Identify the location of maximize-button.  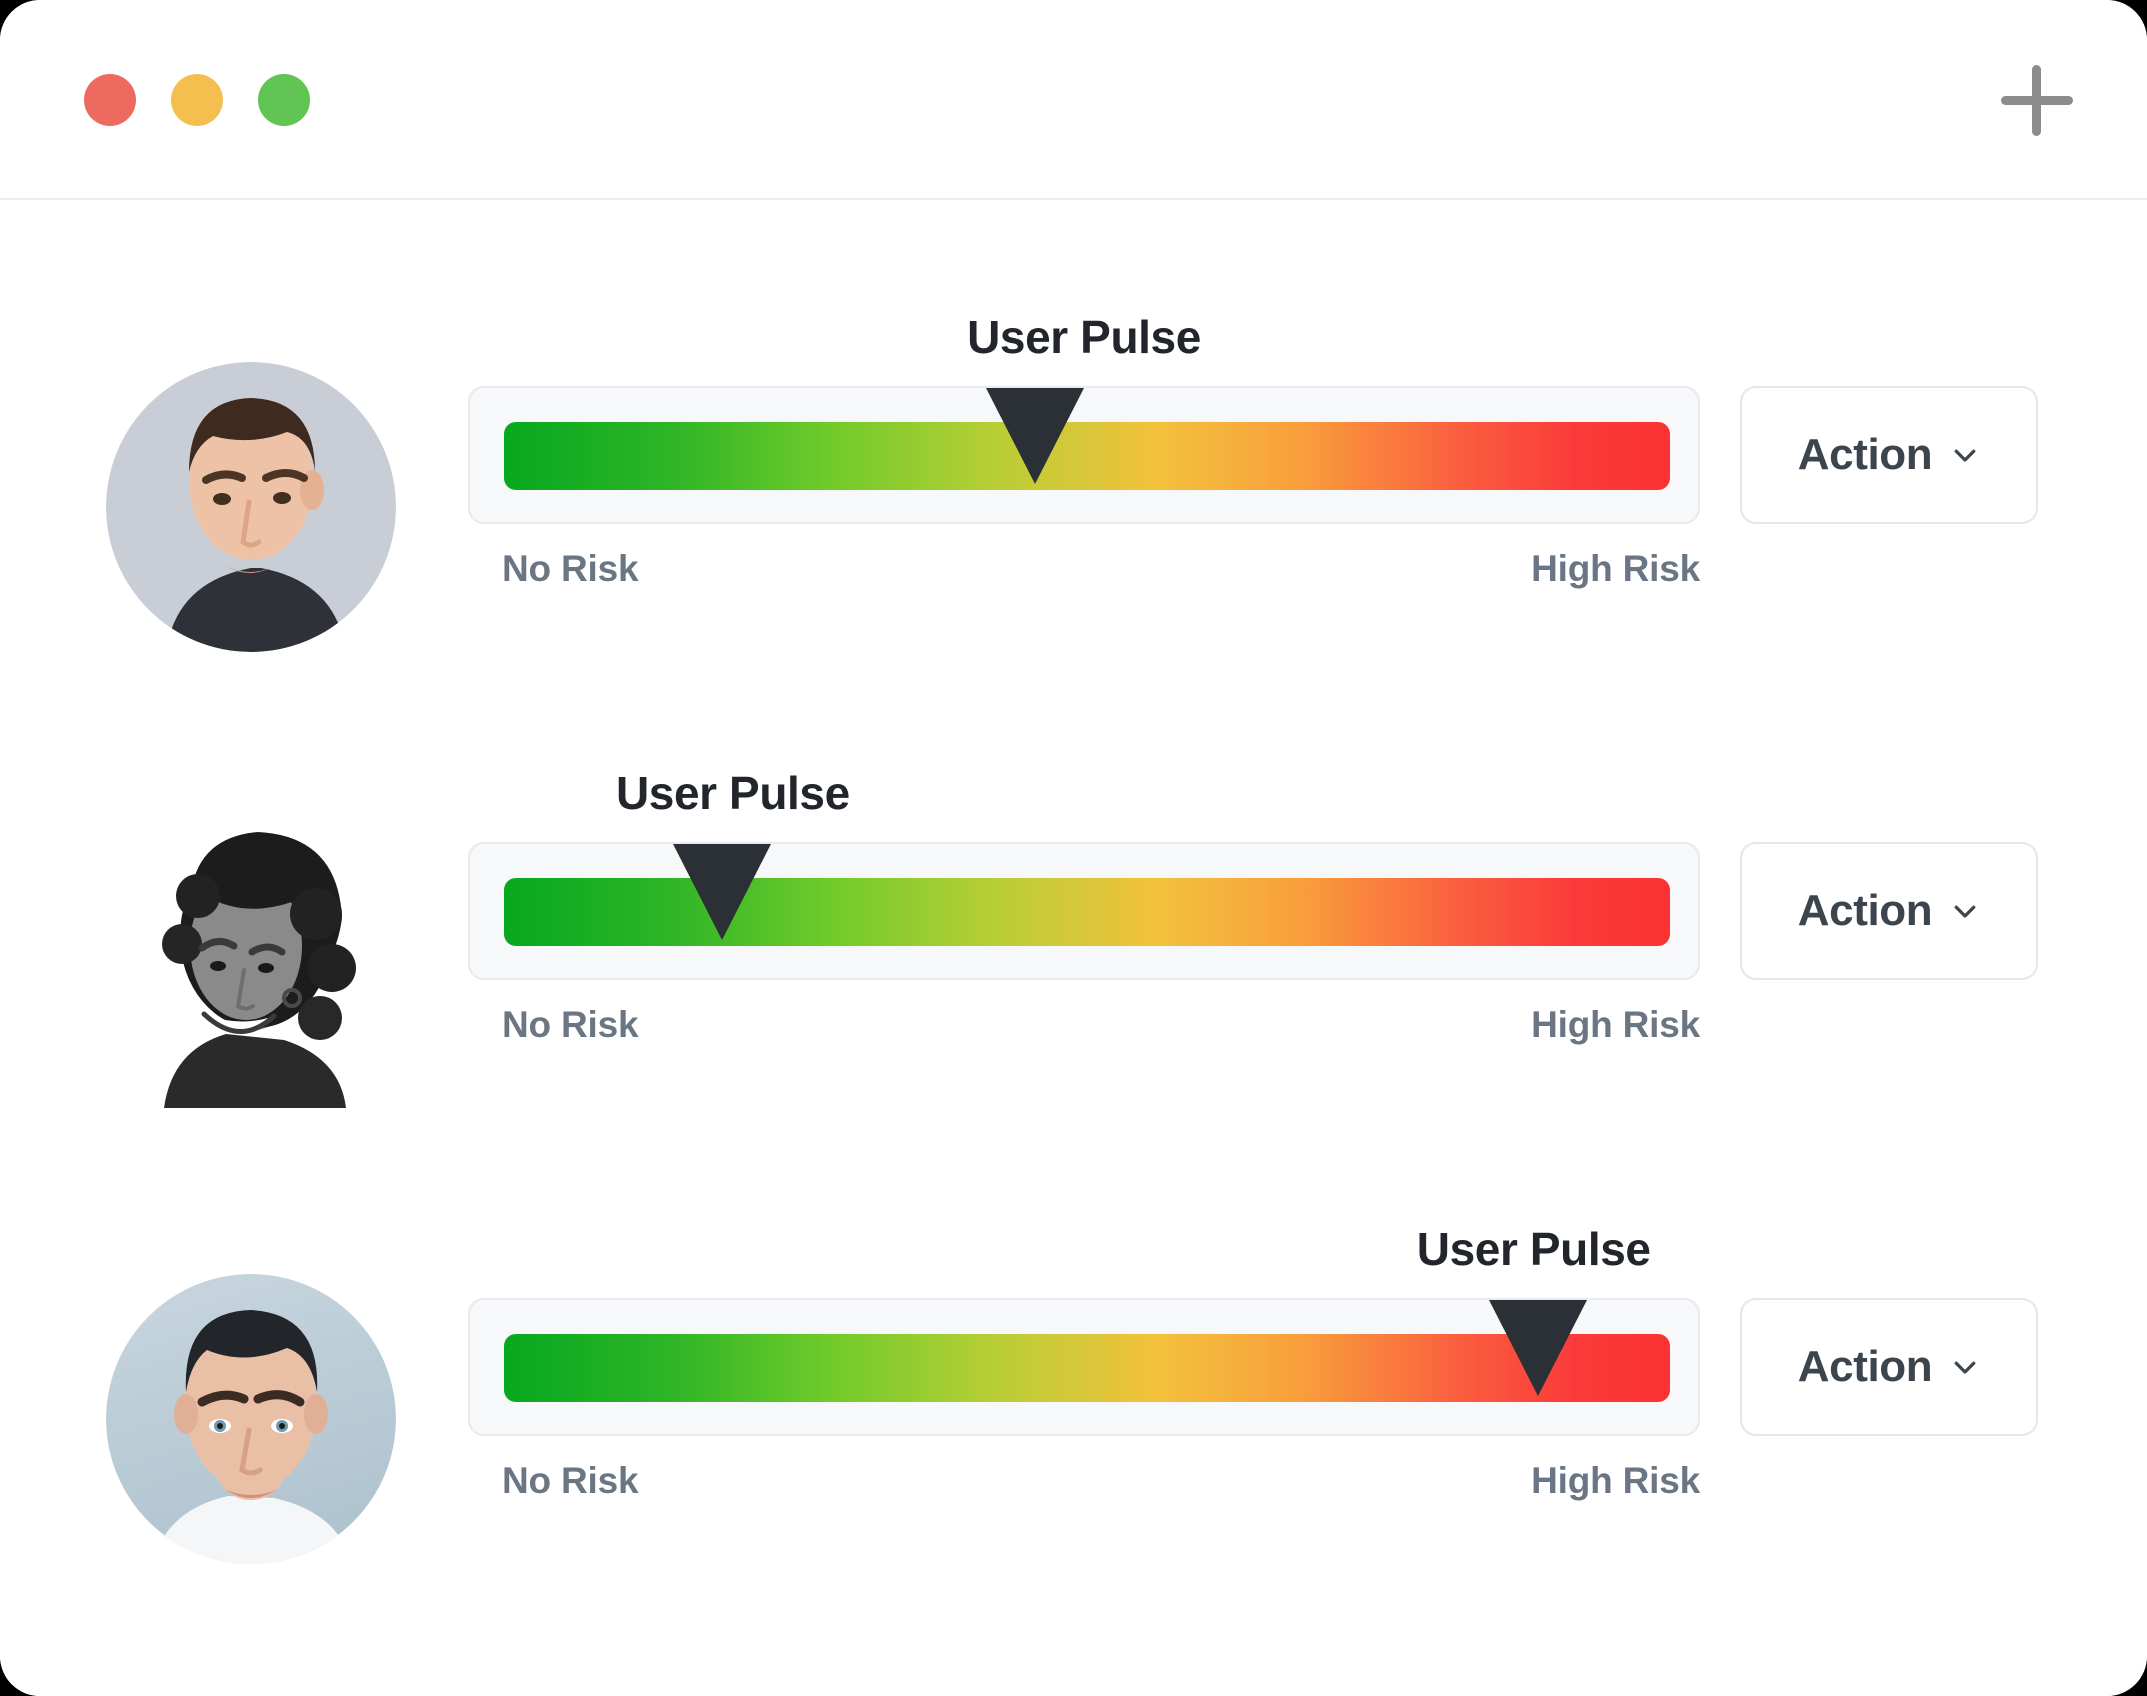
(284, 100).